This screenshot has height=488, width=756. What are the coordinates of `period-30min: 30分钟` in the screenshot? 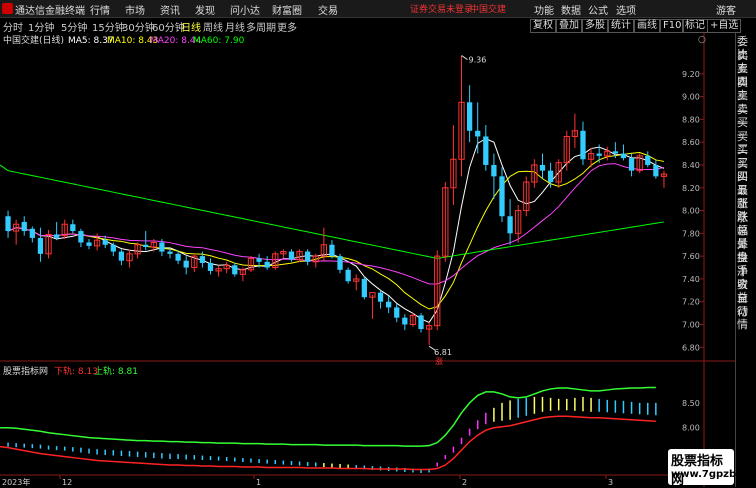 It's located at (138, 26).